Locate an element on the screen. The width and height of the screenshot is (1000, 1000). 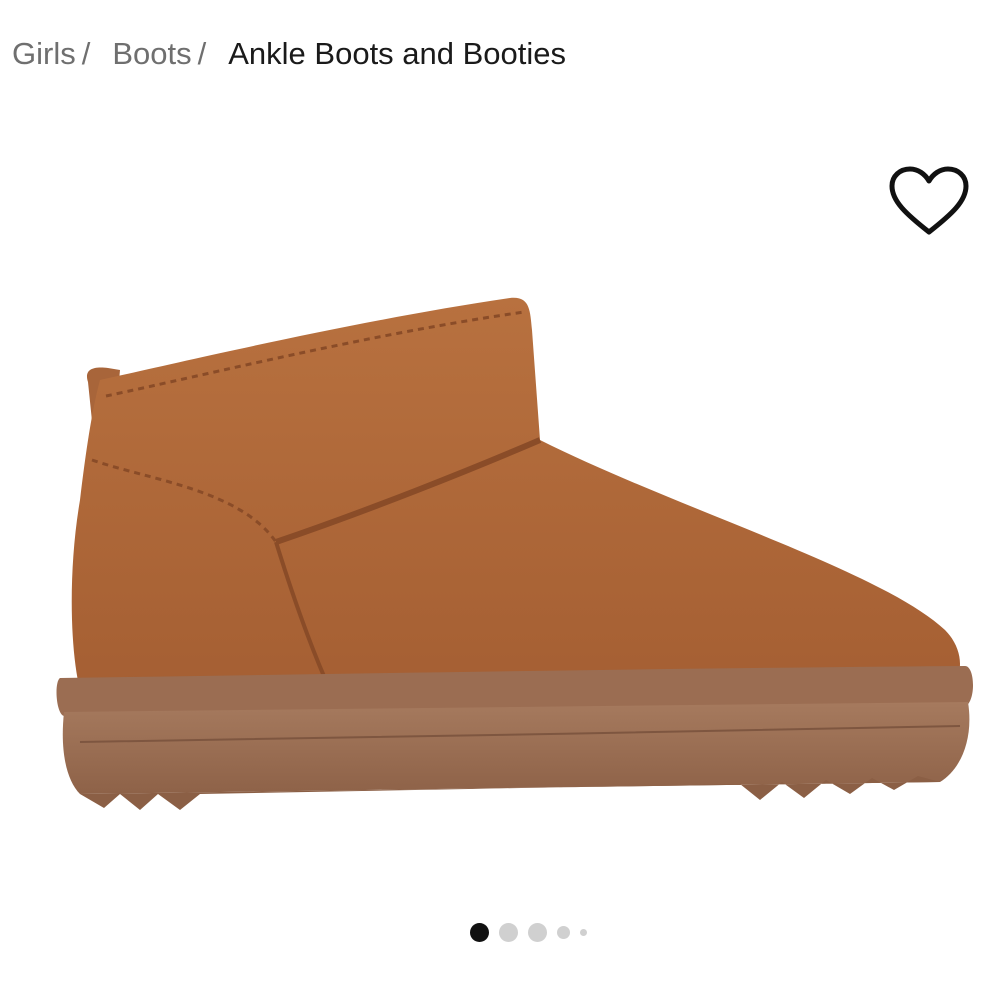
breadcrumb-link-boots: Boots is located at coordinates (151, 54).